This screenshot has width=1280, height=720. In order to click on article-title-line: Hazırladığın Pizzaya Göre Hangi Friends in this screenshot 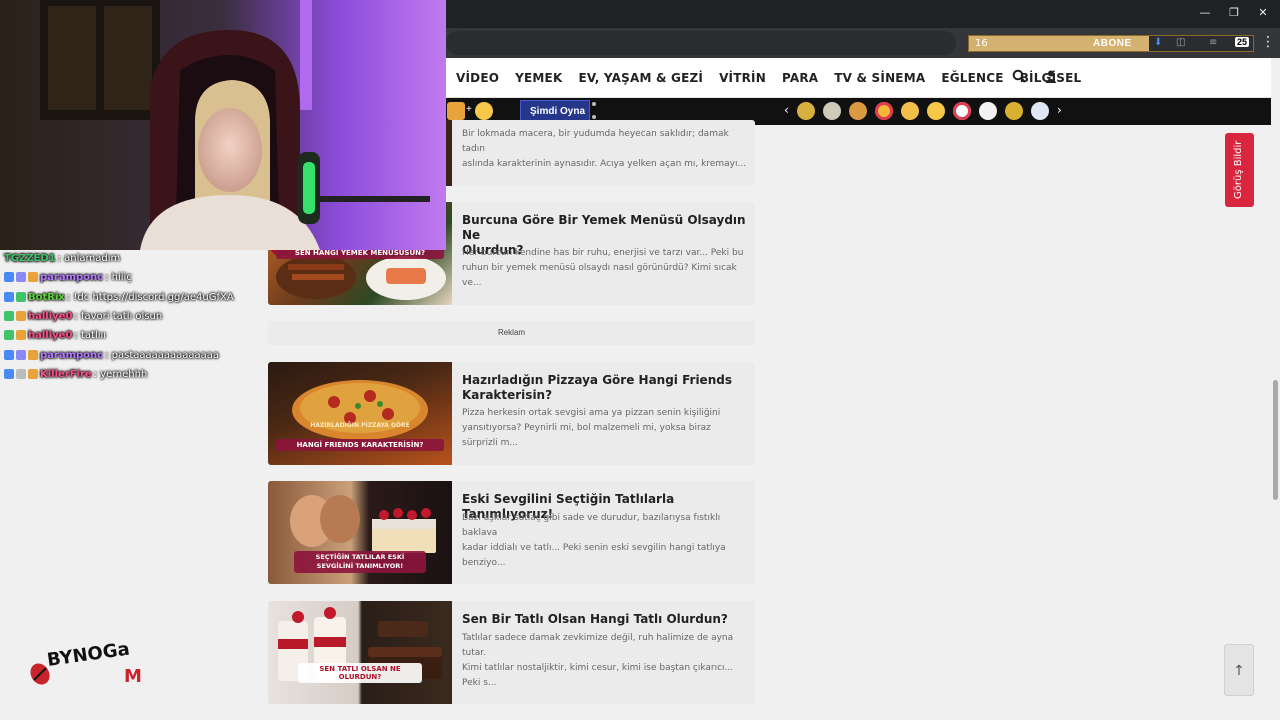, I will do `click(597, 380)`.